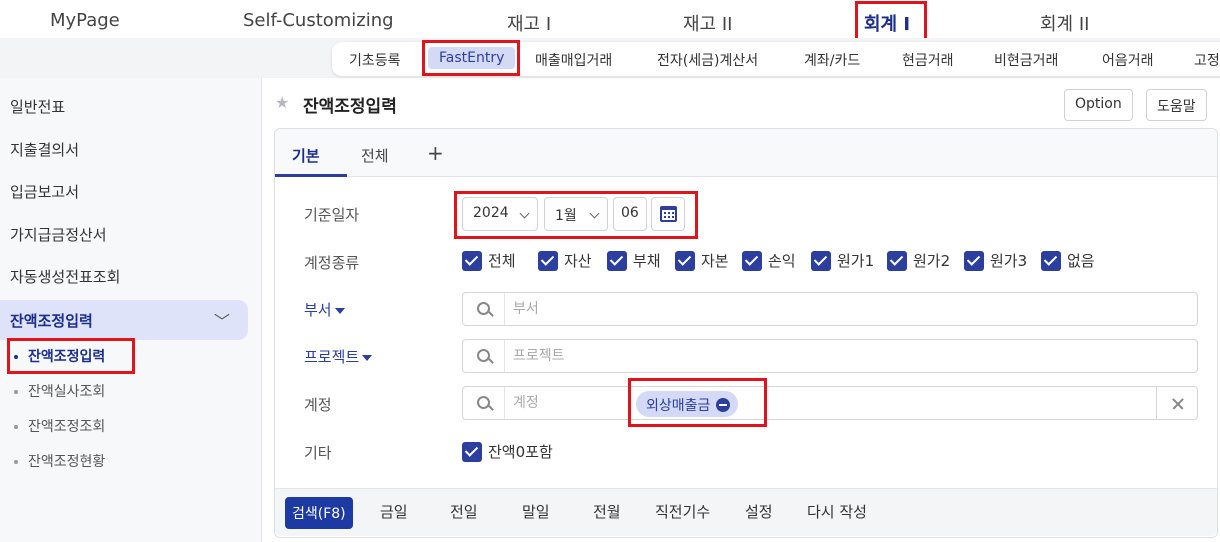 The image size is (1220, 542). Describe the element at coordinates (887, 23) in the screenshot. I see `topnav-accounting-1: 회계 I` at that location.